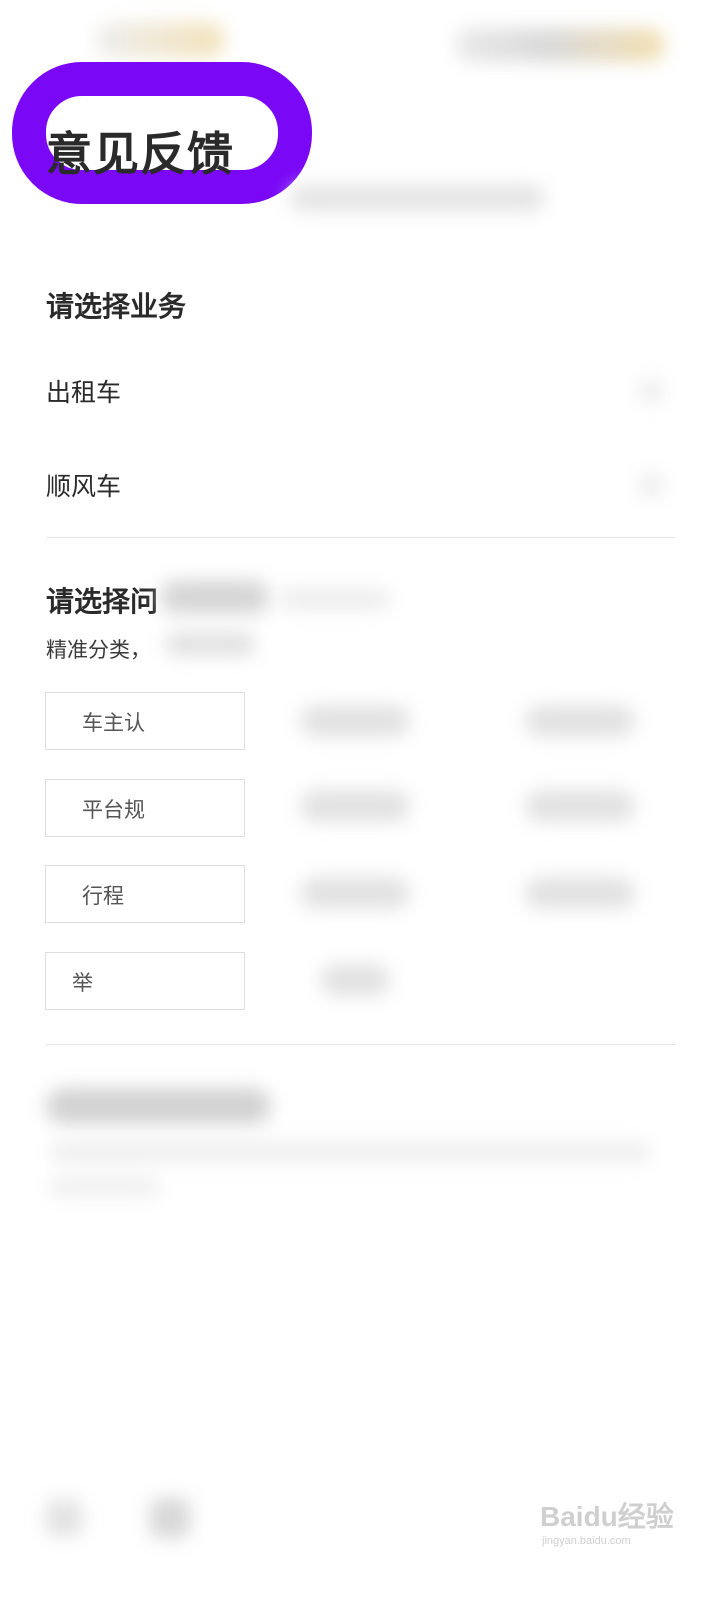 The width and height of the screenshot is (720, 1600). What do you see at coordinates (116, 306) in the screenshot?
I see `business-section-heading: 请选择业务` at bounding box center [116, 306].